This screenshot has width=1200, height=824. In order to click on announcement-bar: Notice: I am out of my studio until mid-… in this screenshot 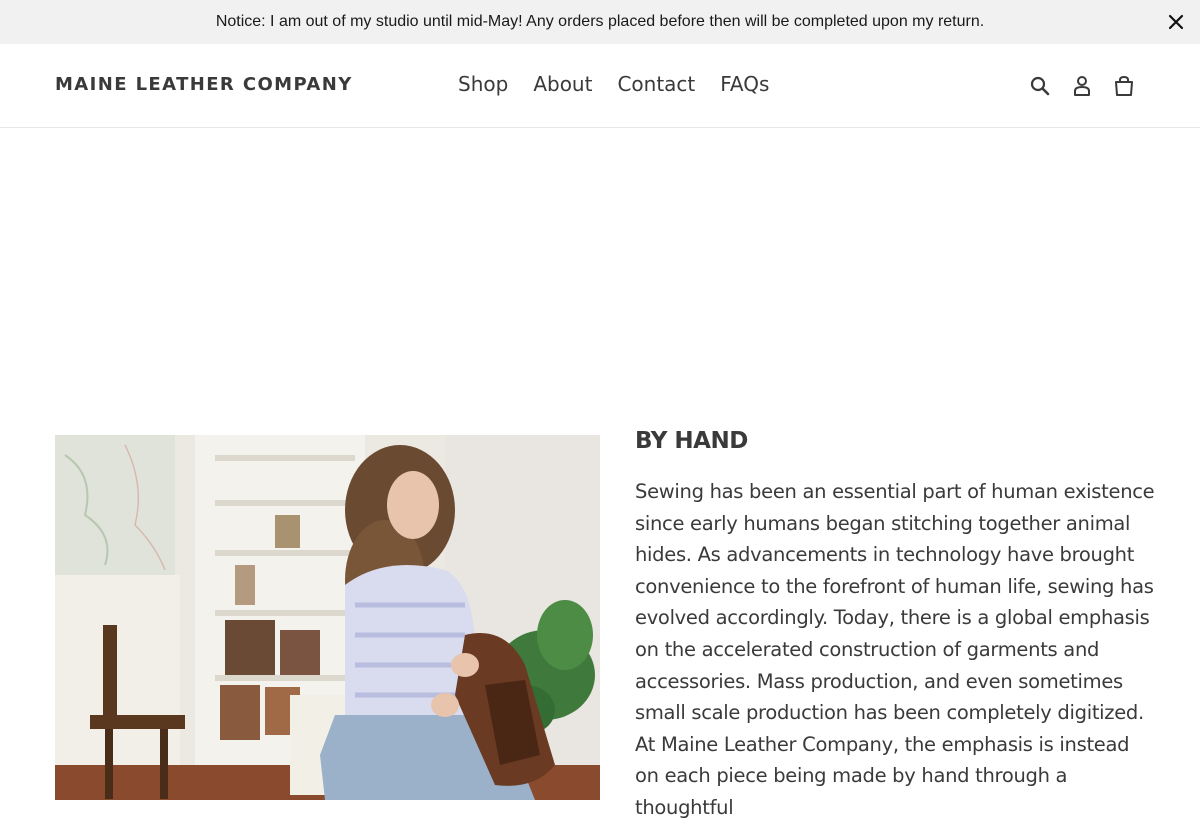, I will do `click(600, 22)`.